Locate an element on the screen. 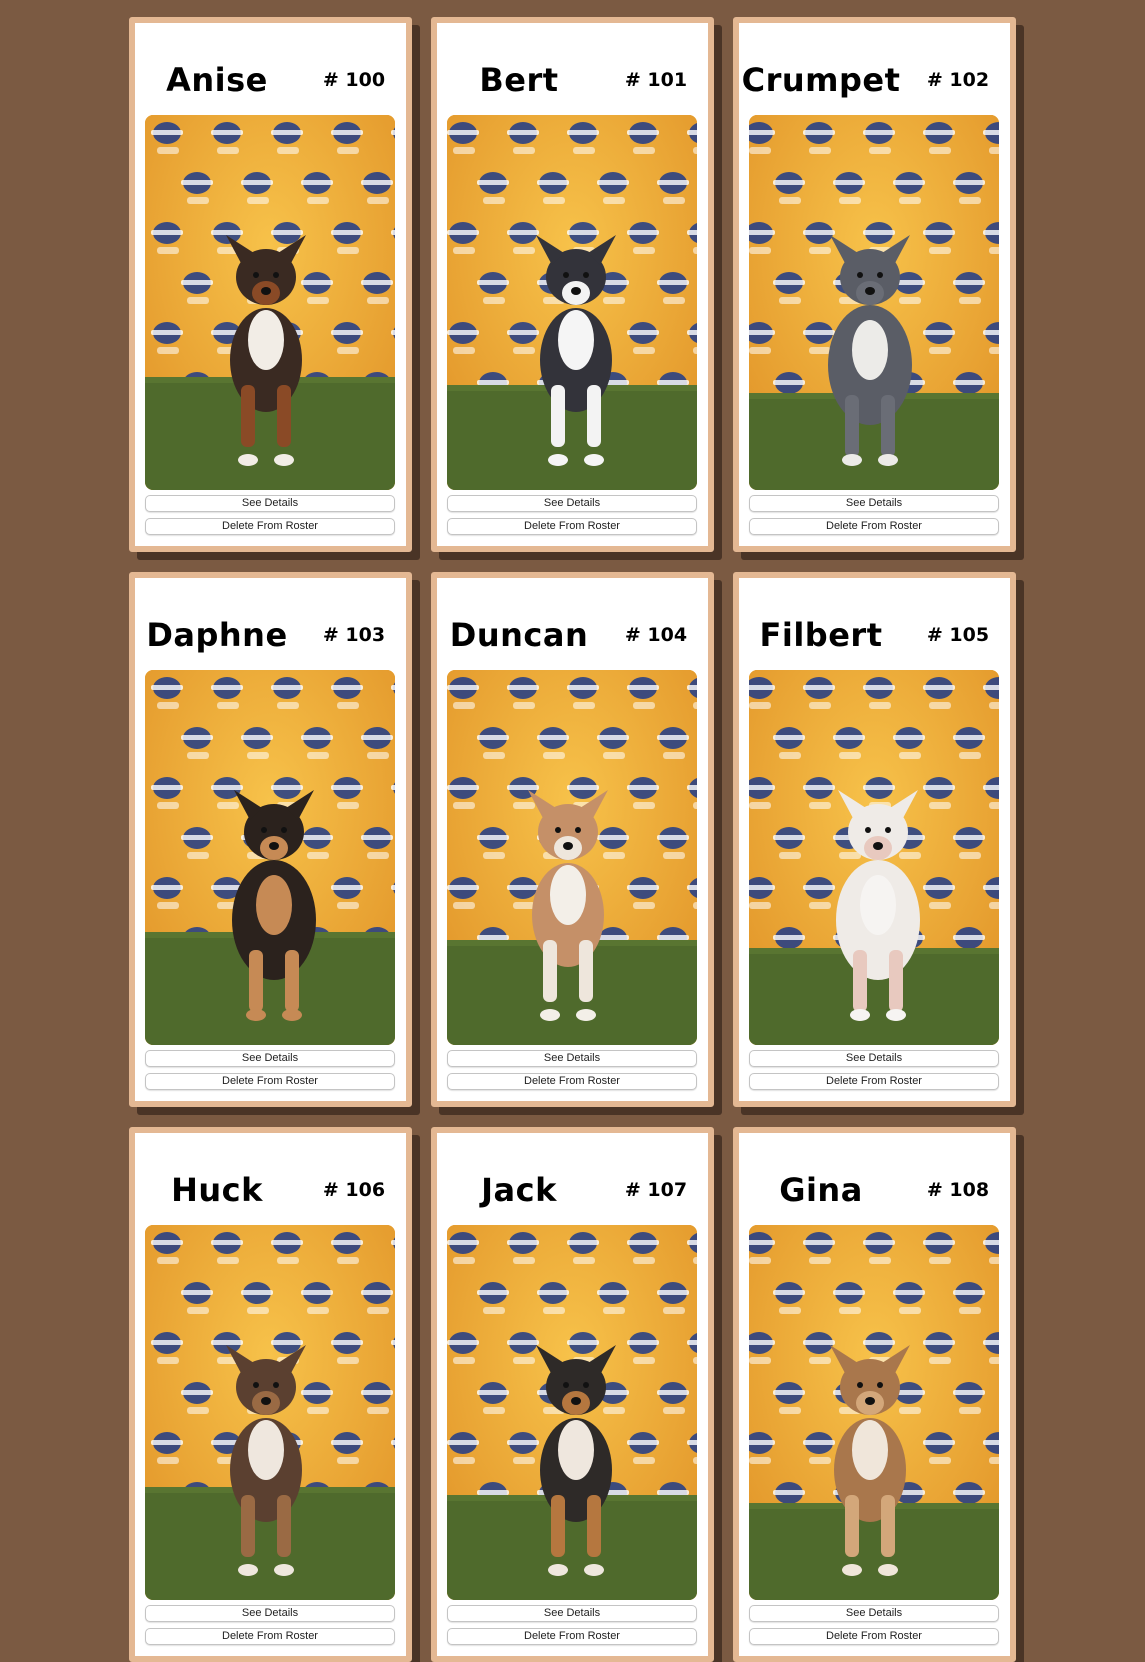 The width and height of the screenshot is (1145, 1662). puppy-name: Huck is located at coordinates (217, 1190).